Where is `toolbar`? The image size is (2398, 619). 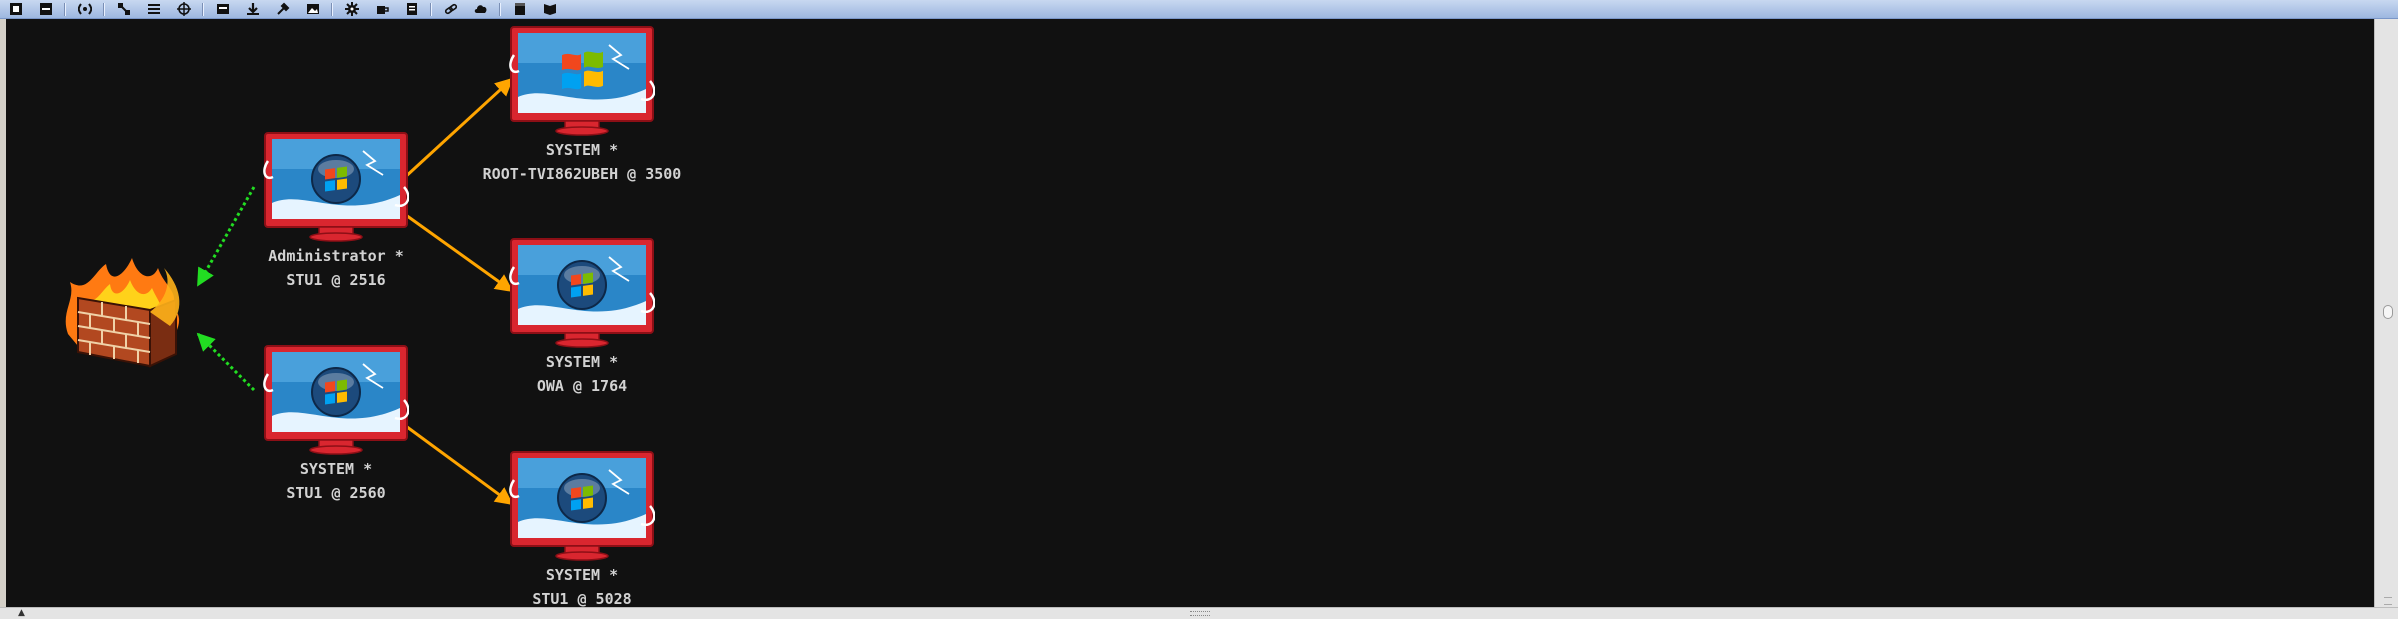 toolbar is located at coordinates (1199, 9).